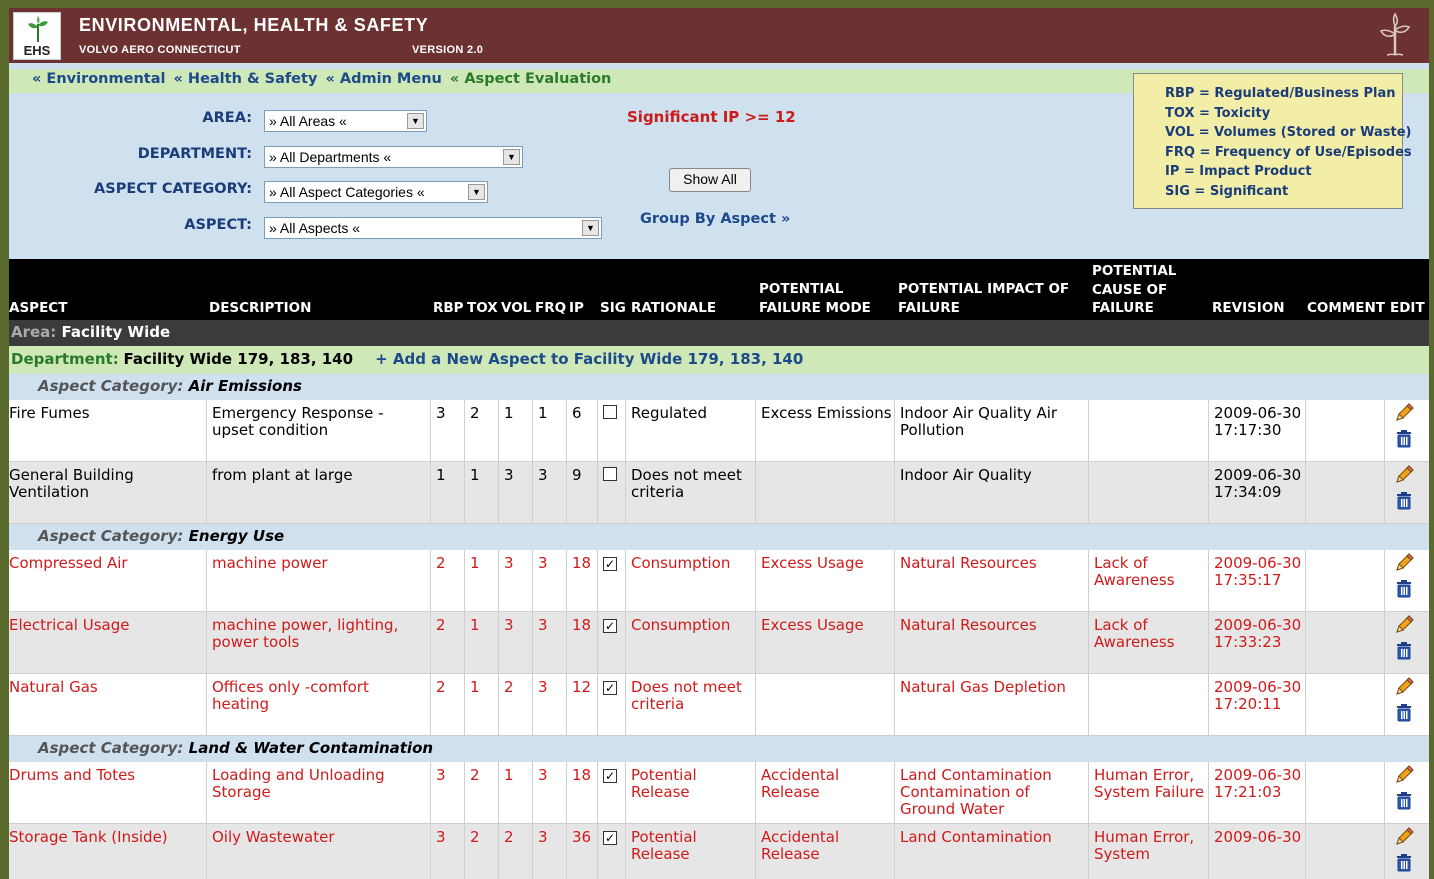  I want to click on breadcrumb-aspect-evaluation: « Aspect Evaluation, so click(530, 79).